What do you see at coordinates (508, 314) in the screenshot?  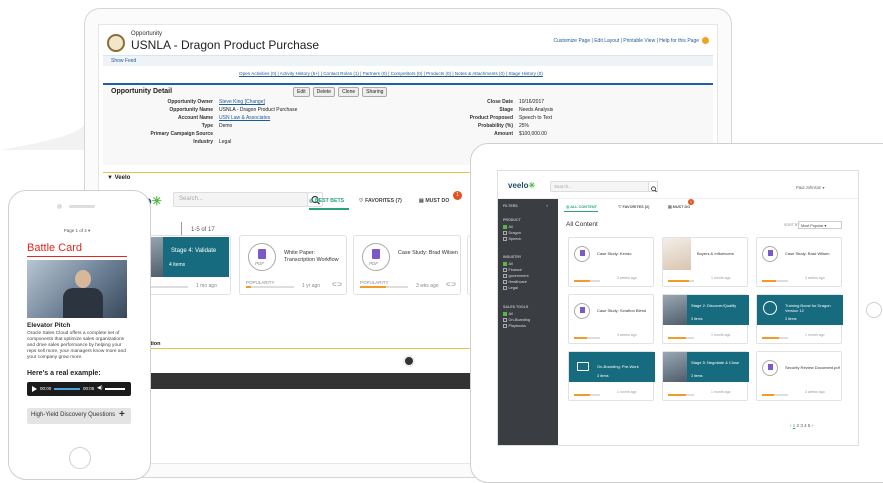 I see `filter-tools-all: All` at bounding box center [508, 314].